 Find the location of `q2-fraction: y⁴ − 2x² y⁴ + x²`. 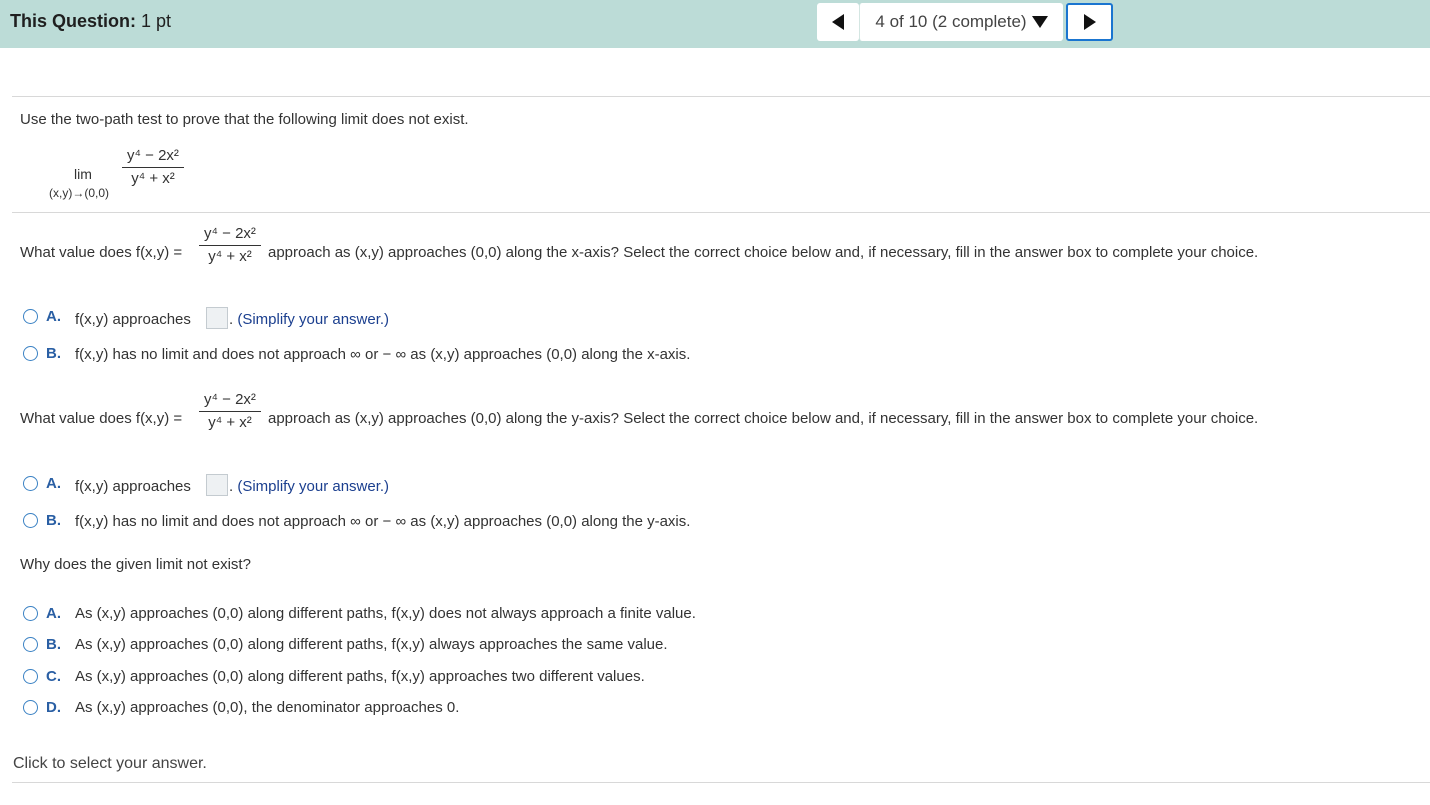

q2-fraction: y⁴ − 2x² y⁴ + x² is located at coordinates (230, 411).